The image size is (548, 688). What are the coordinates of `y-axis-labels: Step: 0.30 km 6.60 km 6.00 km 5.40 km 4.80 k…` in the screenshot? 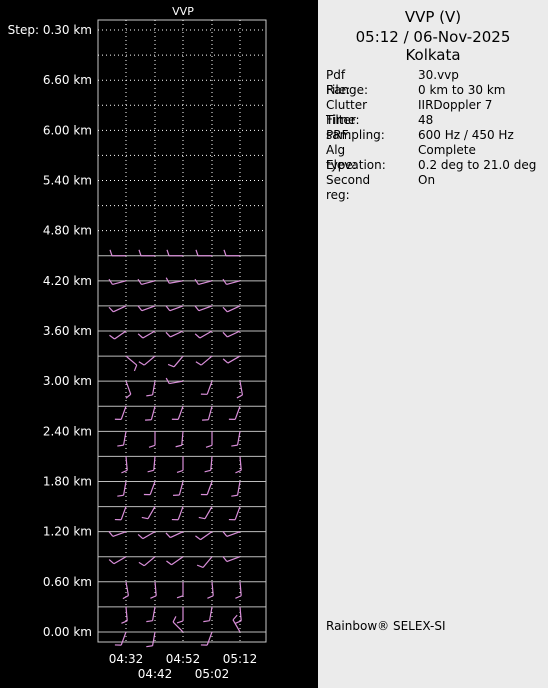 It's located at (50, 331).